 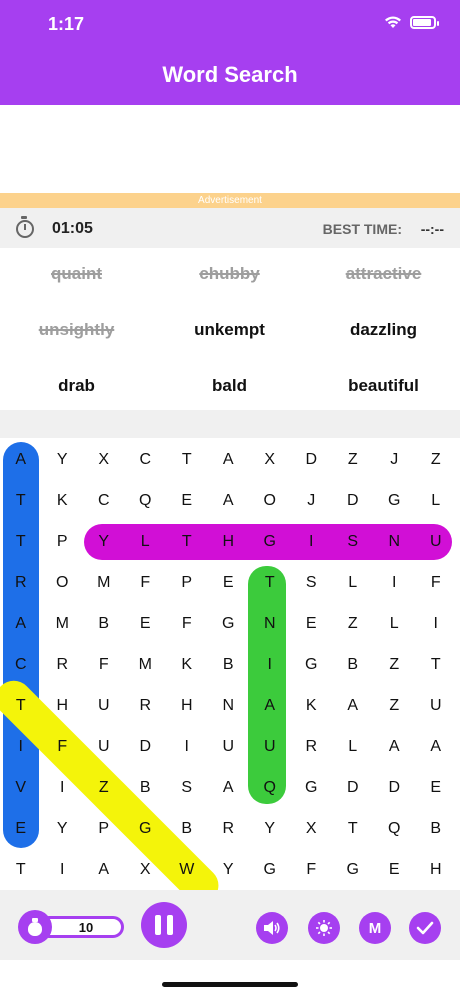 I want to click on check-button, so click(x=425, y=928).